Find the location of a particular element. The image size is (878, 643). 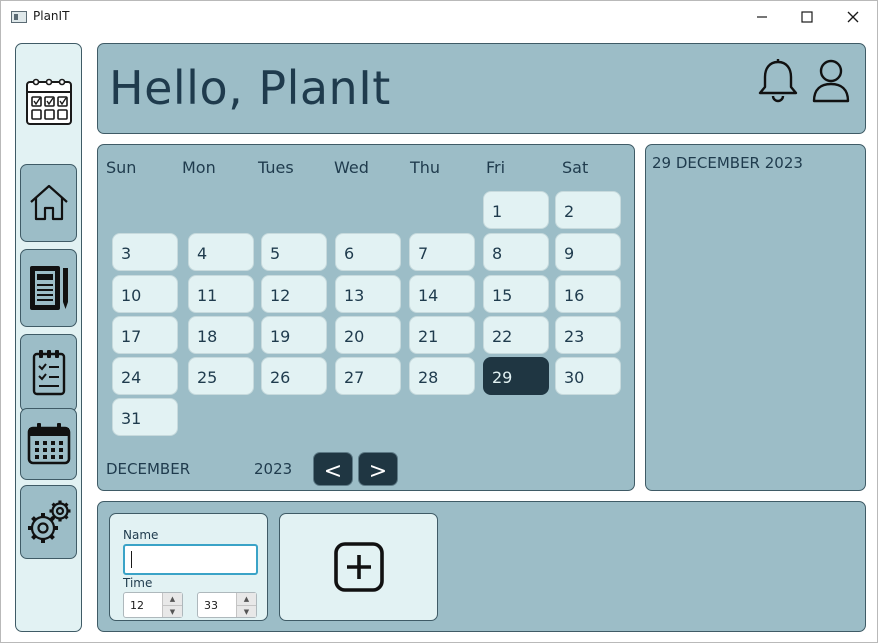

calendar-day: 7 is located at coordinates (442, 252).